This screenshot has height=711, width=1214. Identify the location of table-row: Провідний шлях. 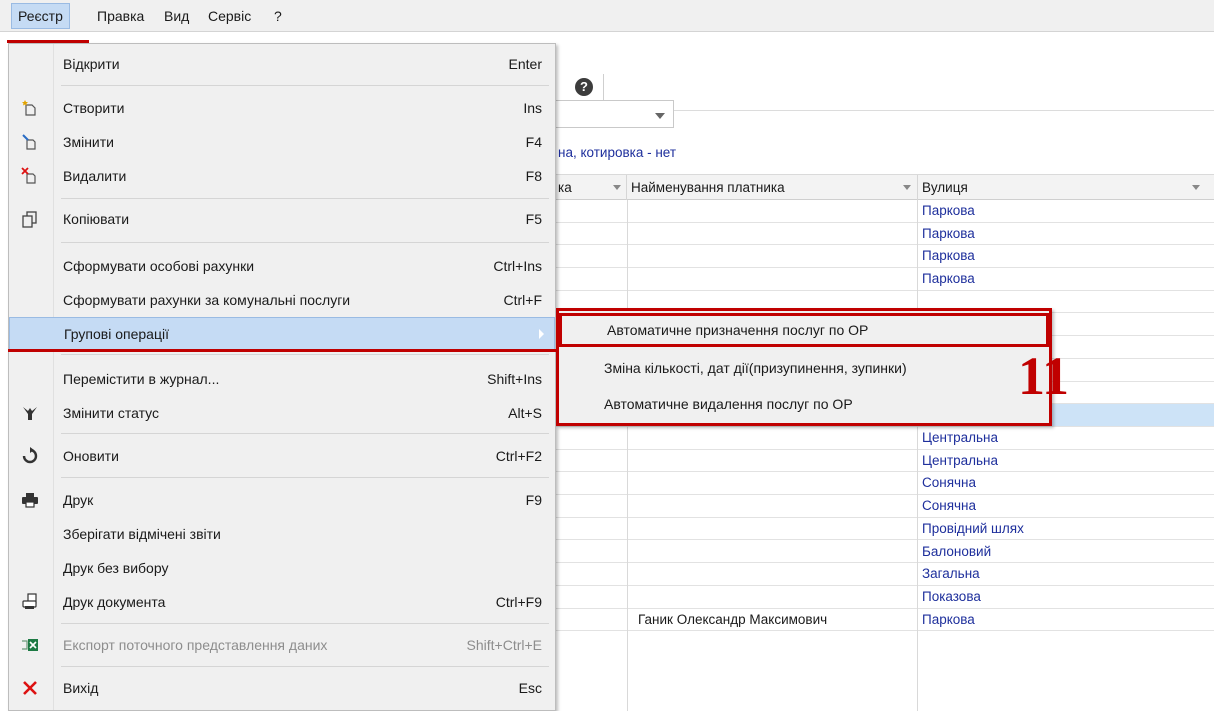
(885, 529).